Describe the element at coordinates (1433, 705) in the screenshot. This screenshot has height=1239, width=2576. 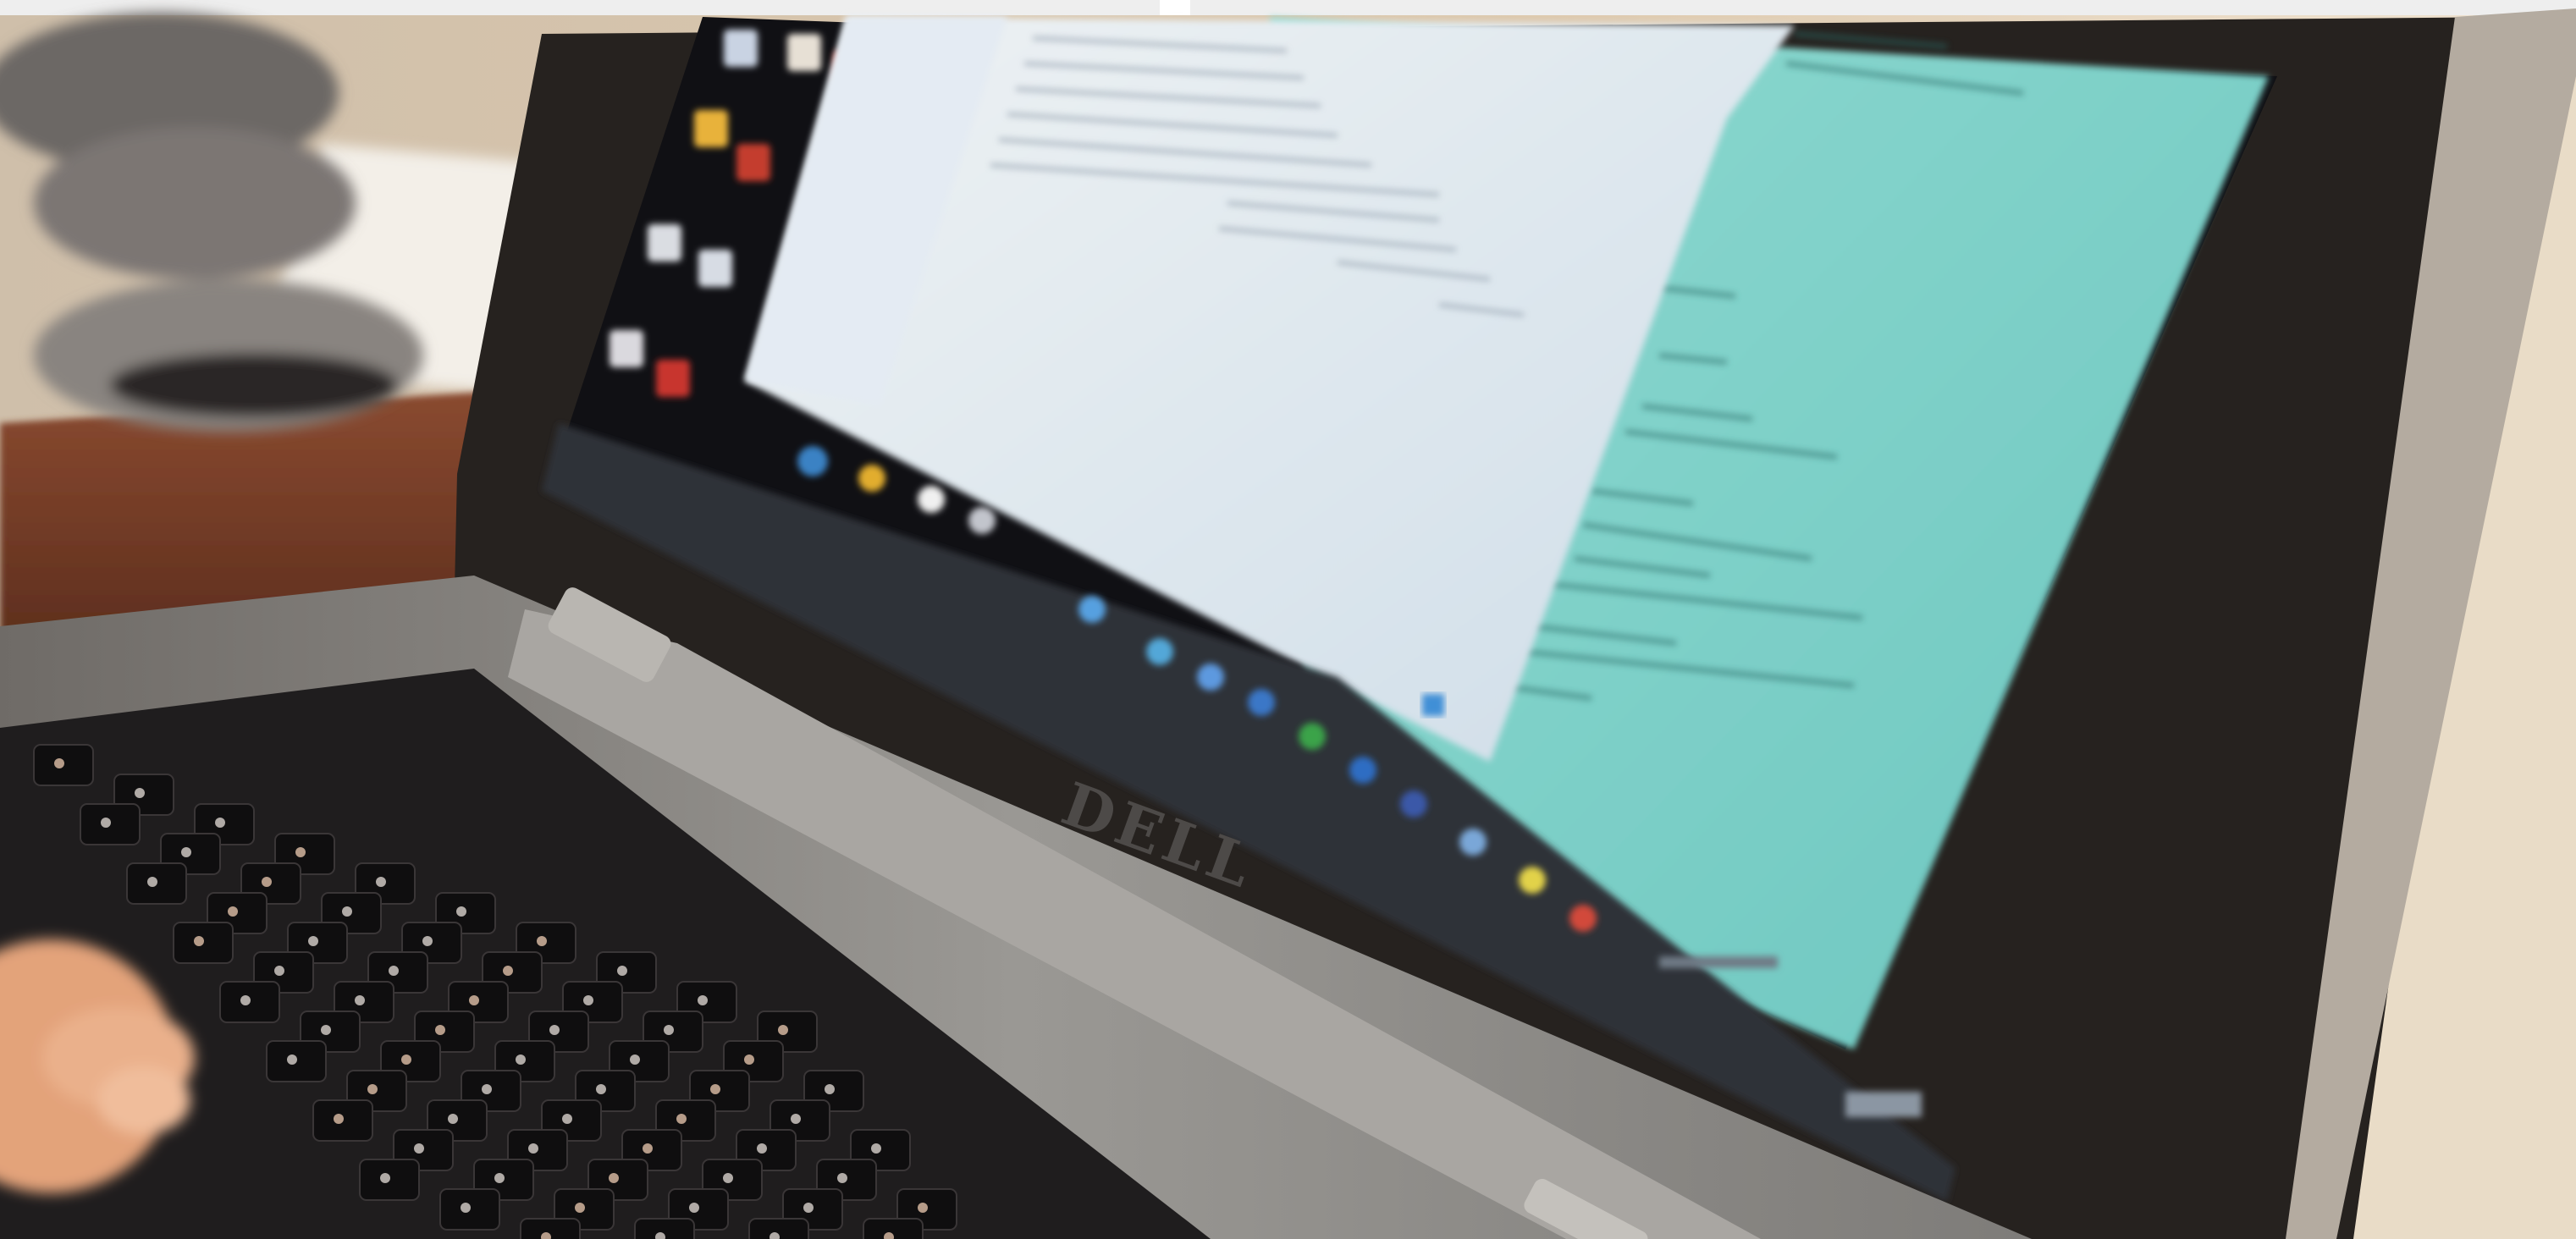
I see `window-status-icon` at that location.